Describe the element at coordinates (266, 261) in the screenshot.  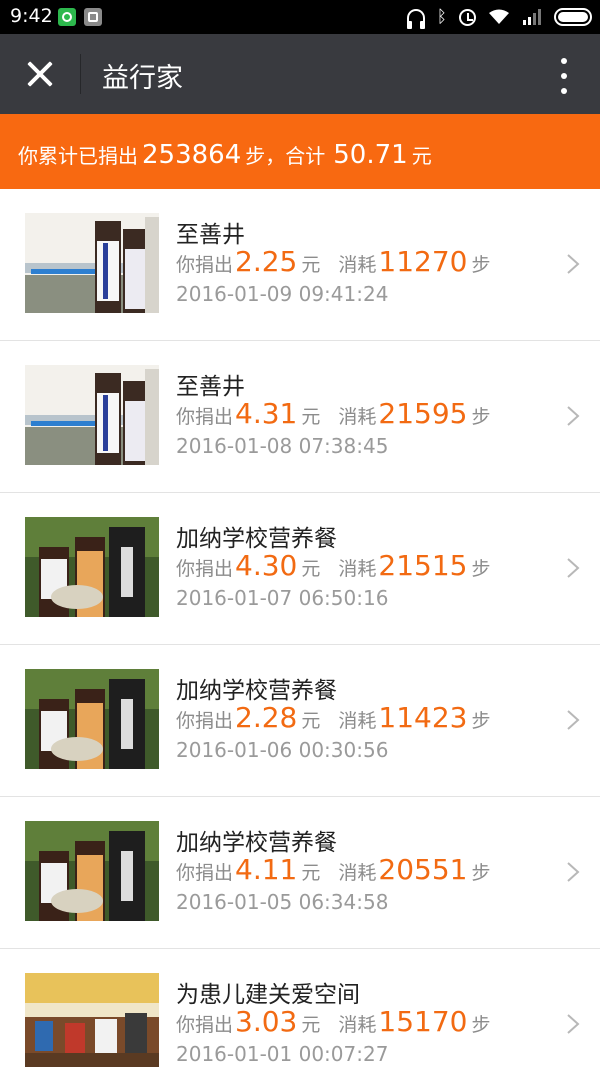
I see `donated-amount: 2.25` at that location.